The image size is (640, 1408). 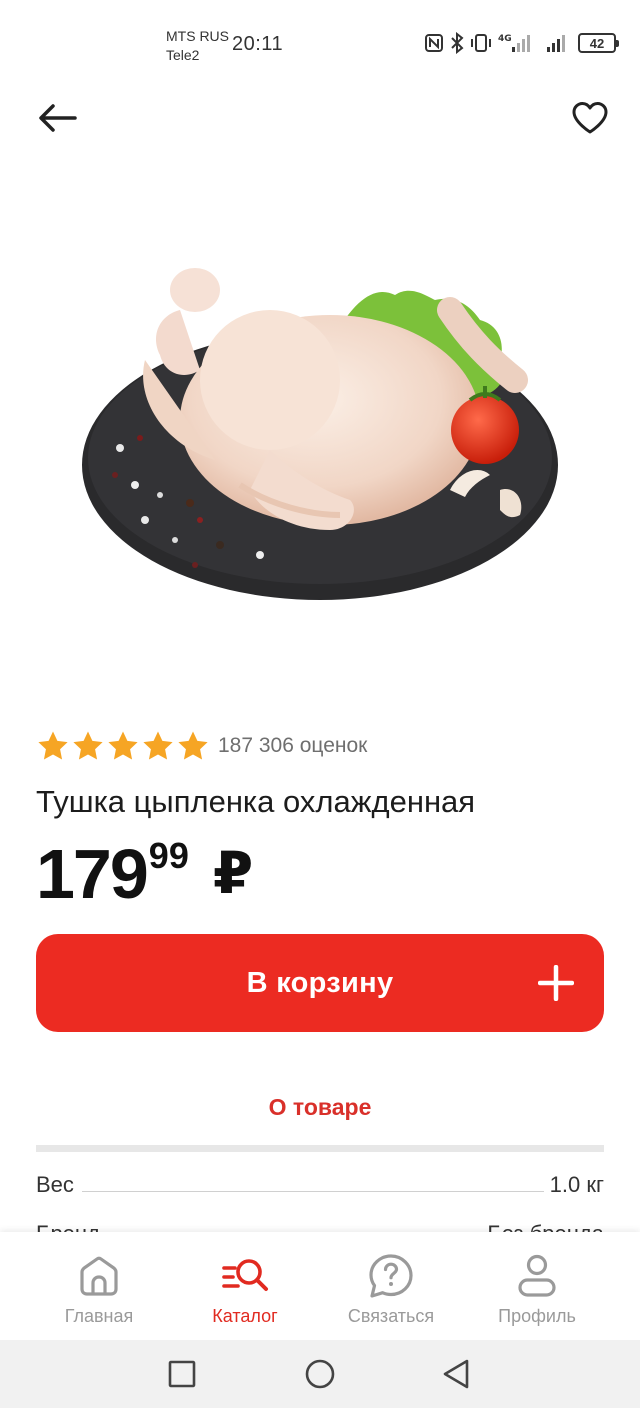 I want to click on question-bubble-icon, so click(x=391, y=1276).